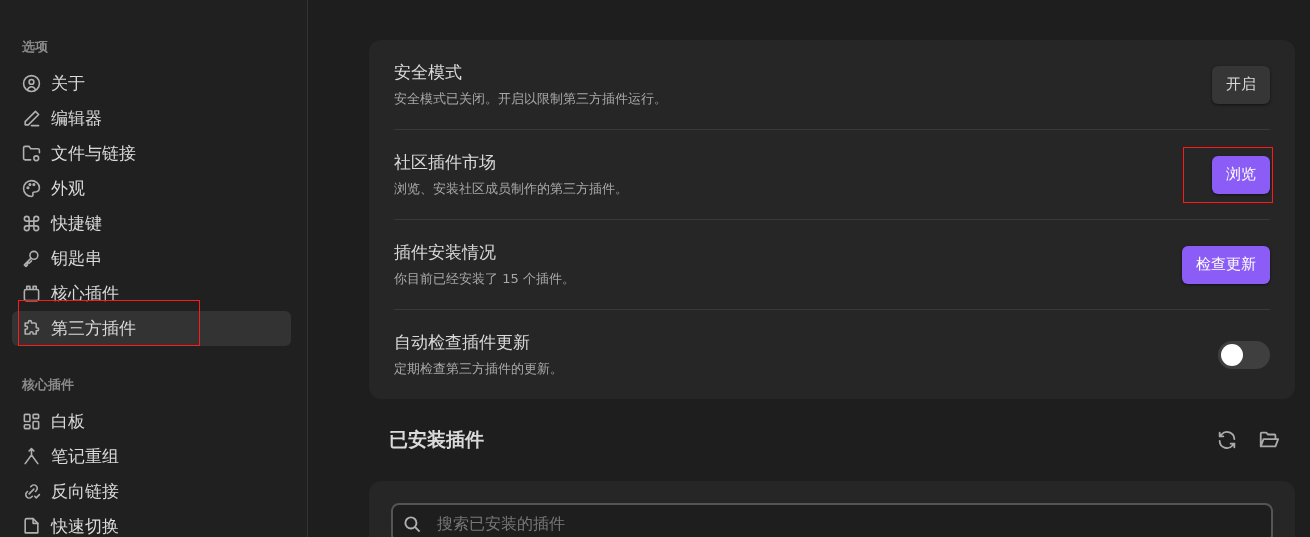 This screenshot has width=1310, height=537. Describe the element at coordinates (479, 369) in the screenshot. I see `setting-description: 定期检查第三方插件的更新。` at that location.